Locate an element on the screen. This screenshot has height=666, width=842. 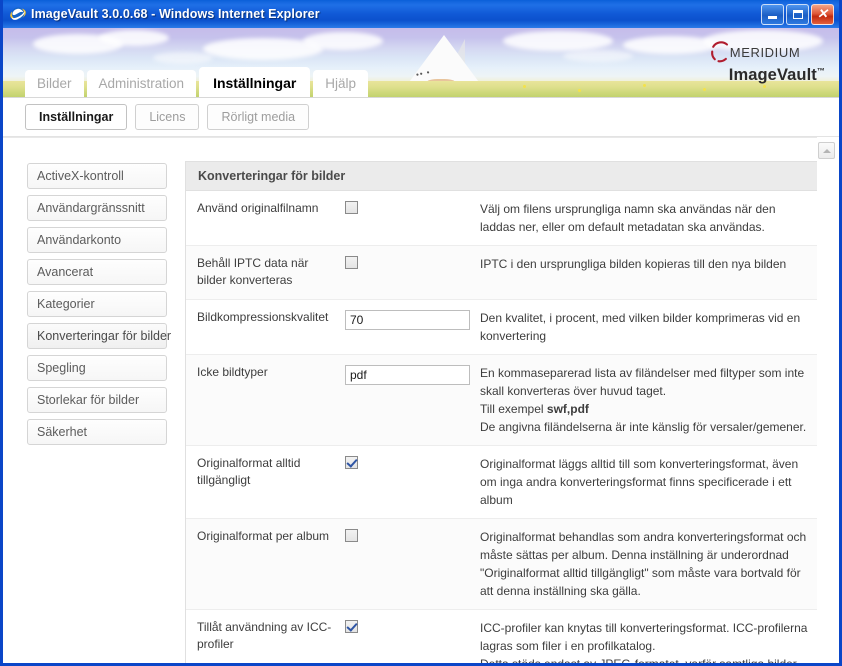
subtab-installningar: Inställningar is located at coordinates (76, 117).